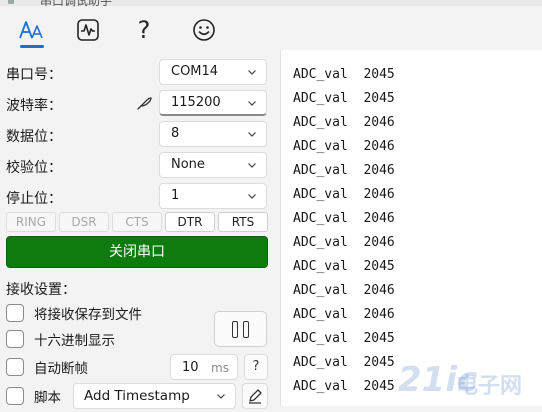 Image resolution: width=542 pixels, height=412 pixels. What do you see at coordinates (144, 30) in the screenshot?
I see `help-icon: ?` at bounding box center [144, 30].